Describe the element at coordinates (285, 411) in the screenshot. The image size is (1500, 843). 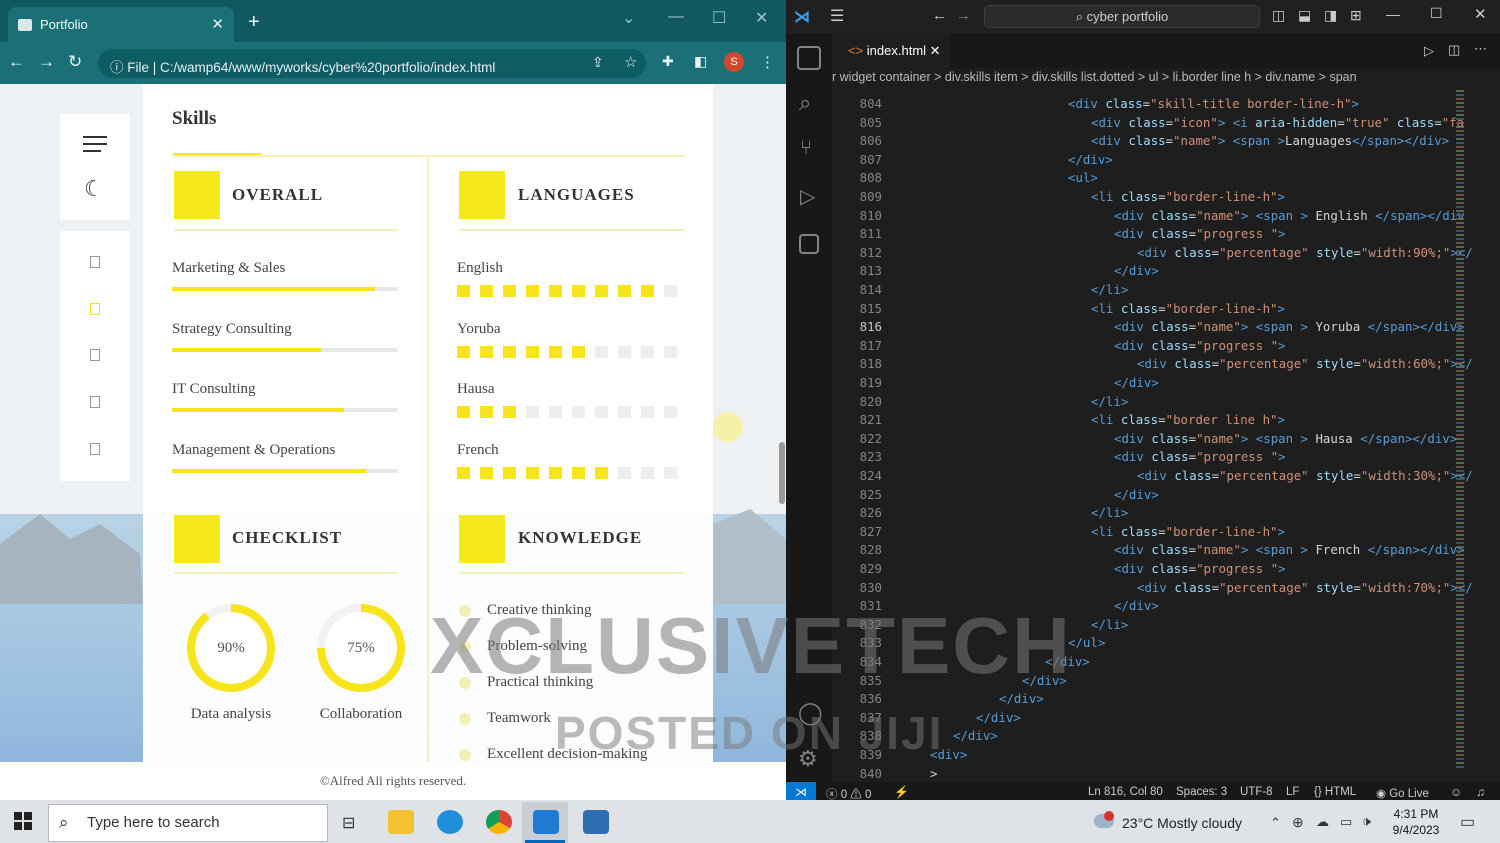
I see `skill-row: IT Consulting` at that location.